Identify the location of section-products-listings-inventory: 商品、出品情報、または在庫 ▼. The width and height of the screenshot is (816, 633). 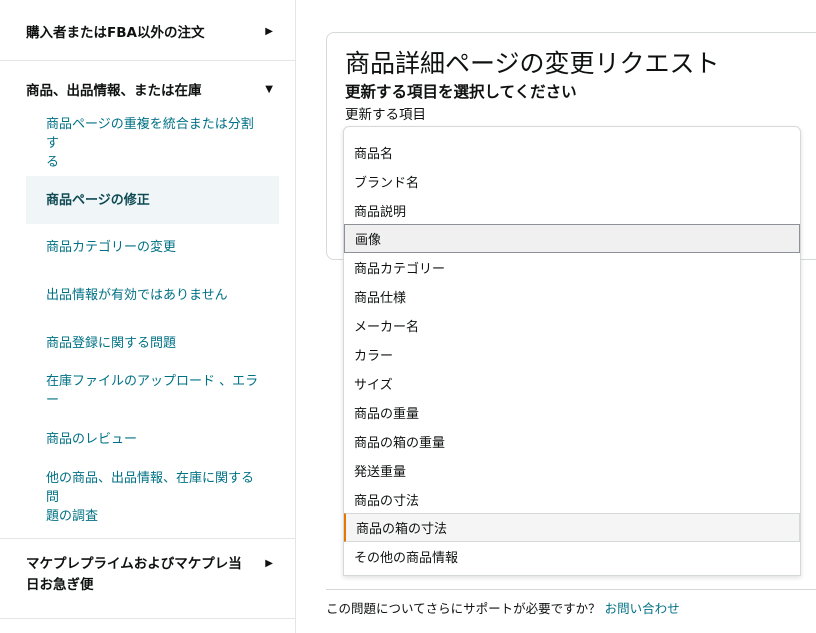
(147, 89).